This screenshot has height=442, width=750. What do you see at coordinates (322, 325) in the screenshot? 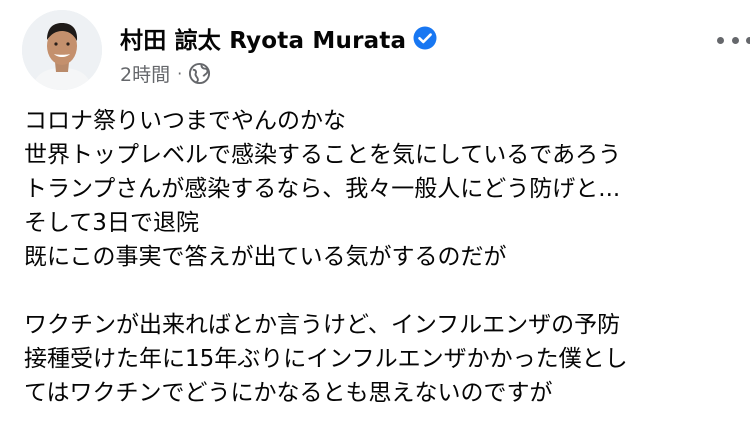
I see `post-text-line: ワクチンが出来ればとか言うけど、インフルエンザの予防` at bounding box center [322, 325].